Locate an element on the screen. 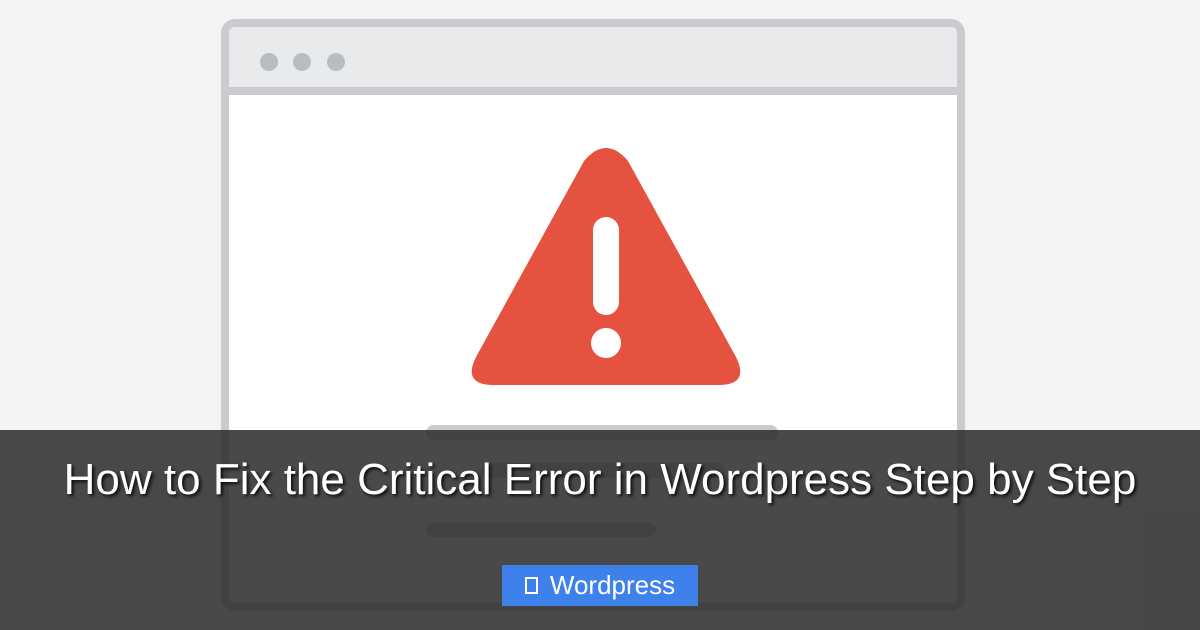 This screenshot has height=630, width=1200. category-badge: Wordpress is located at coordinates (600, 585).